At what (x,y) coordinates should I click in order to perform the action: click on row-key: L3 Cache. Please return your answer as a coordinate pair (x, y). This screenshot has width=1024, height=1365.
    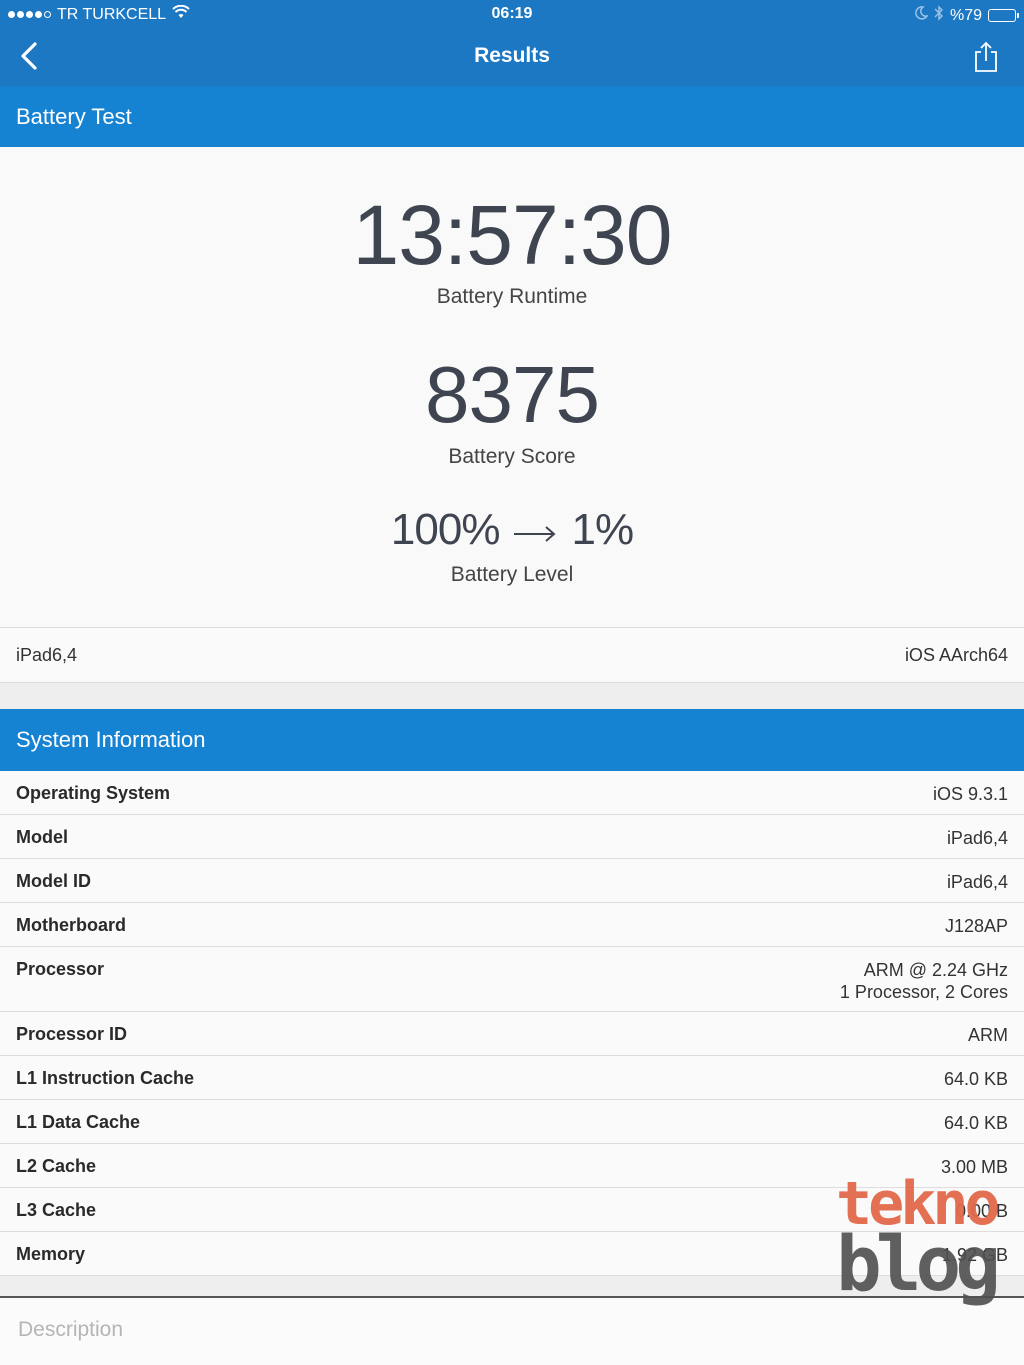
    Looking at the image, I should click on (56, 1210).